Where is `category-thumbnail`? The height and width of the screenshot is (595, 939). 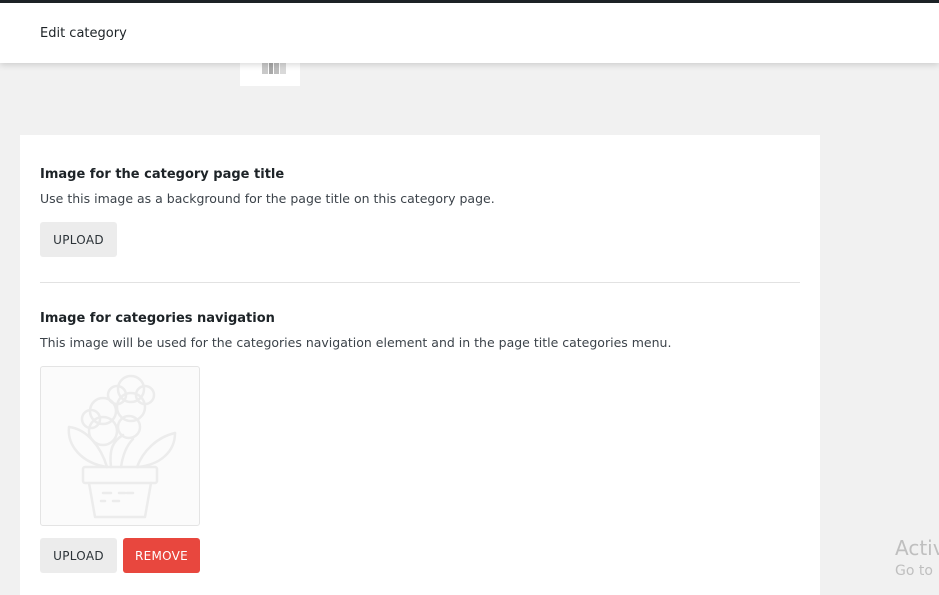 category-thumbnail is located at coordinates (270, 73).